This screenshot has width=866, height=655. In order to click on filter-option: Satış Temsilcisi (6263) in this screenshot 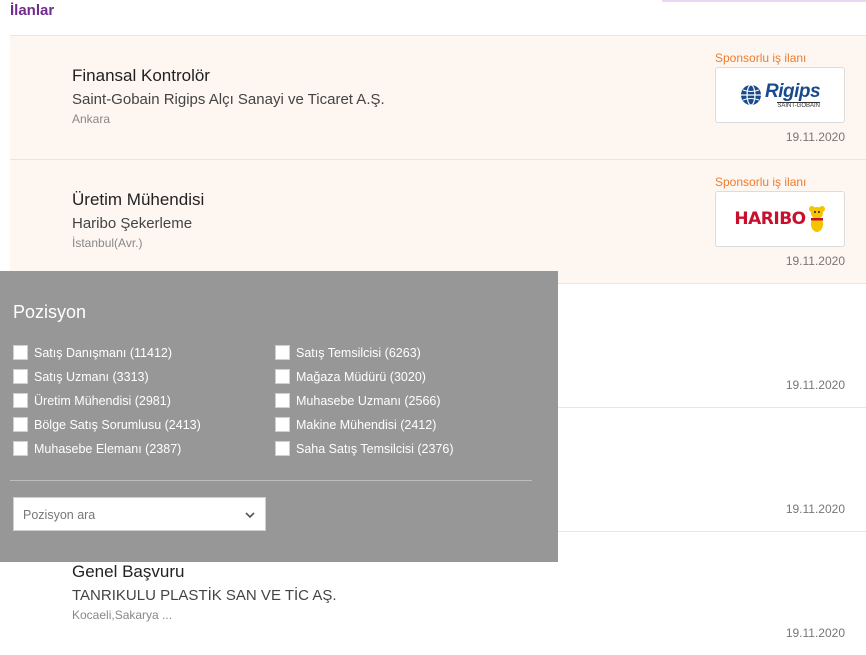, I will do `click(348, 352)`.